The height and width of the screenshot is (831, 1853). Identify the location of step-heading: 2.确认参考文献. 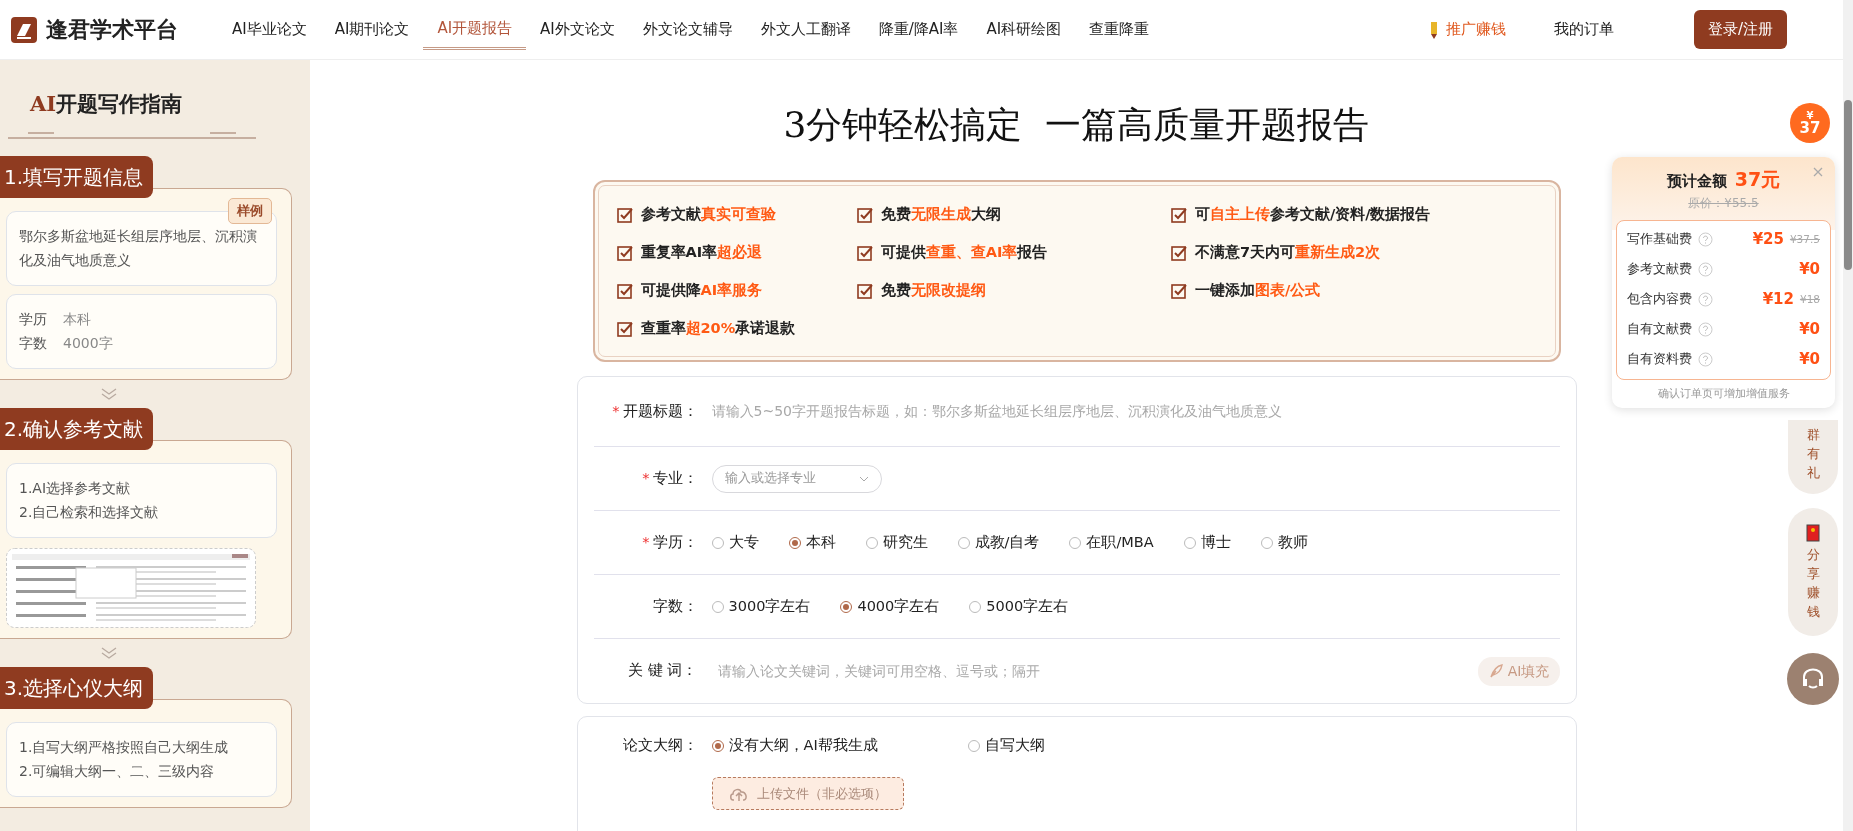
(77, 428).